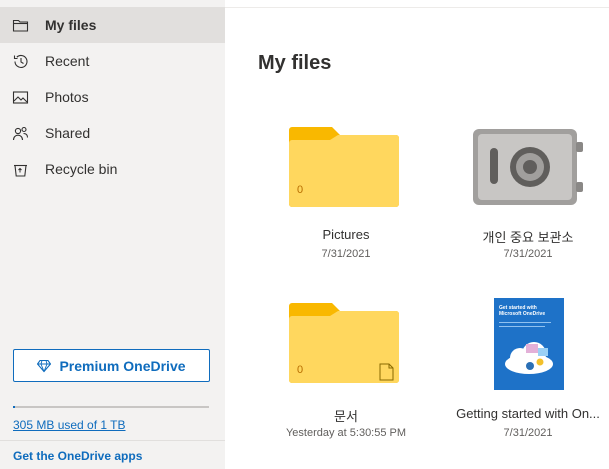 Image resolution: width=609 pixels, height=469 pixels. What do you see at coordinates (112, 25) in the screenshot?
I see `sidebar-item-my-files: My files` at bounding box center [112, 25].